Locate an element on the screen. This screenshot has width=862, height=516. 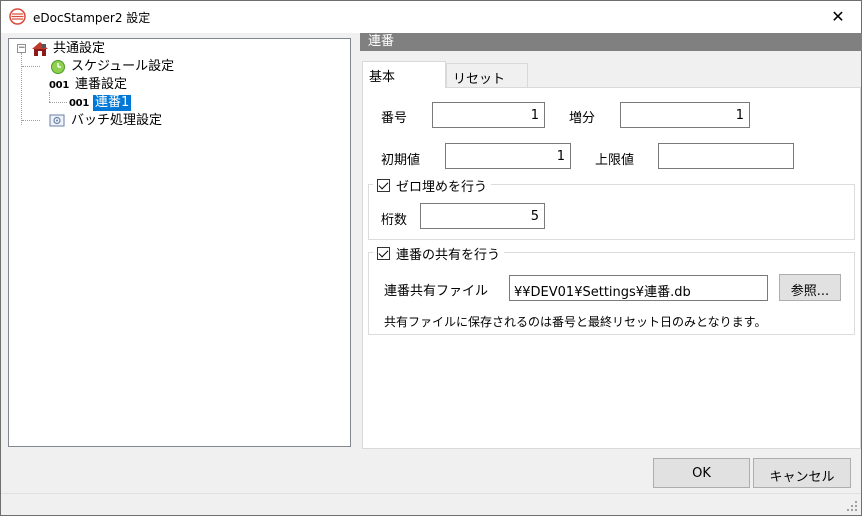
window-title: eDocStamper2 設定 is located at coordinates (92, 18).